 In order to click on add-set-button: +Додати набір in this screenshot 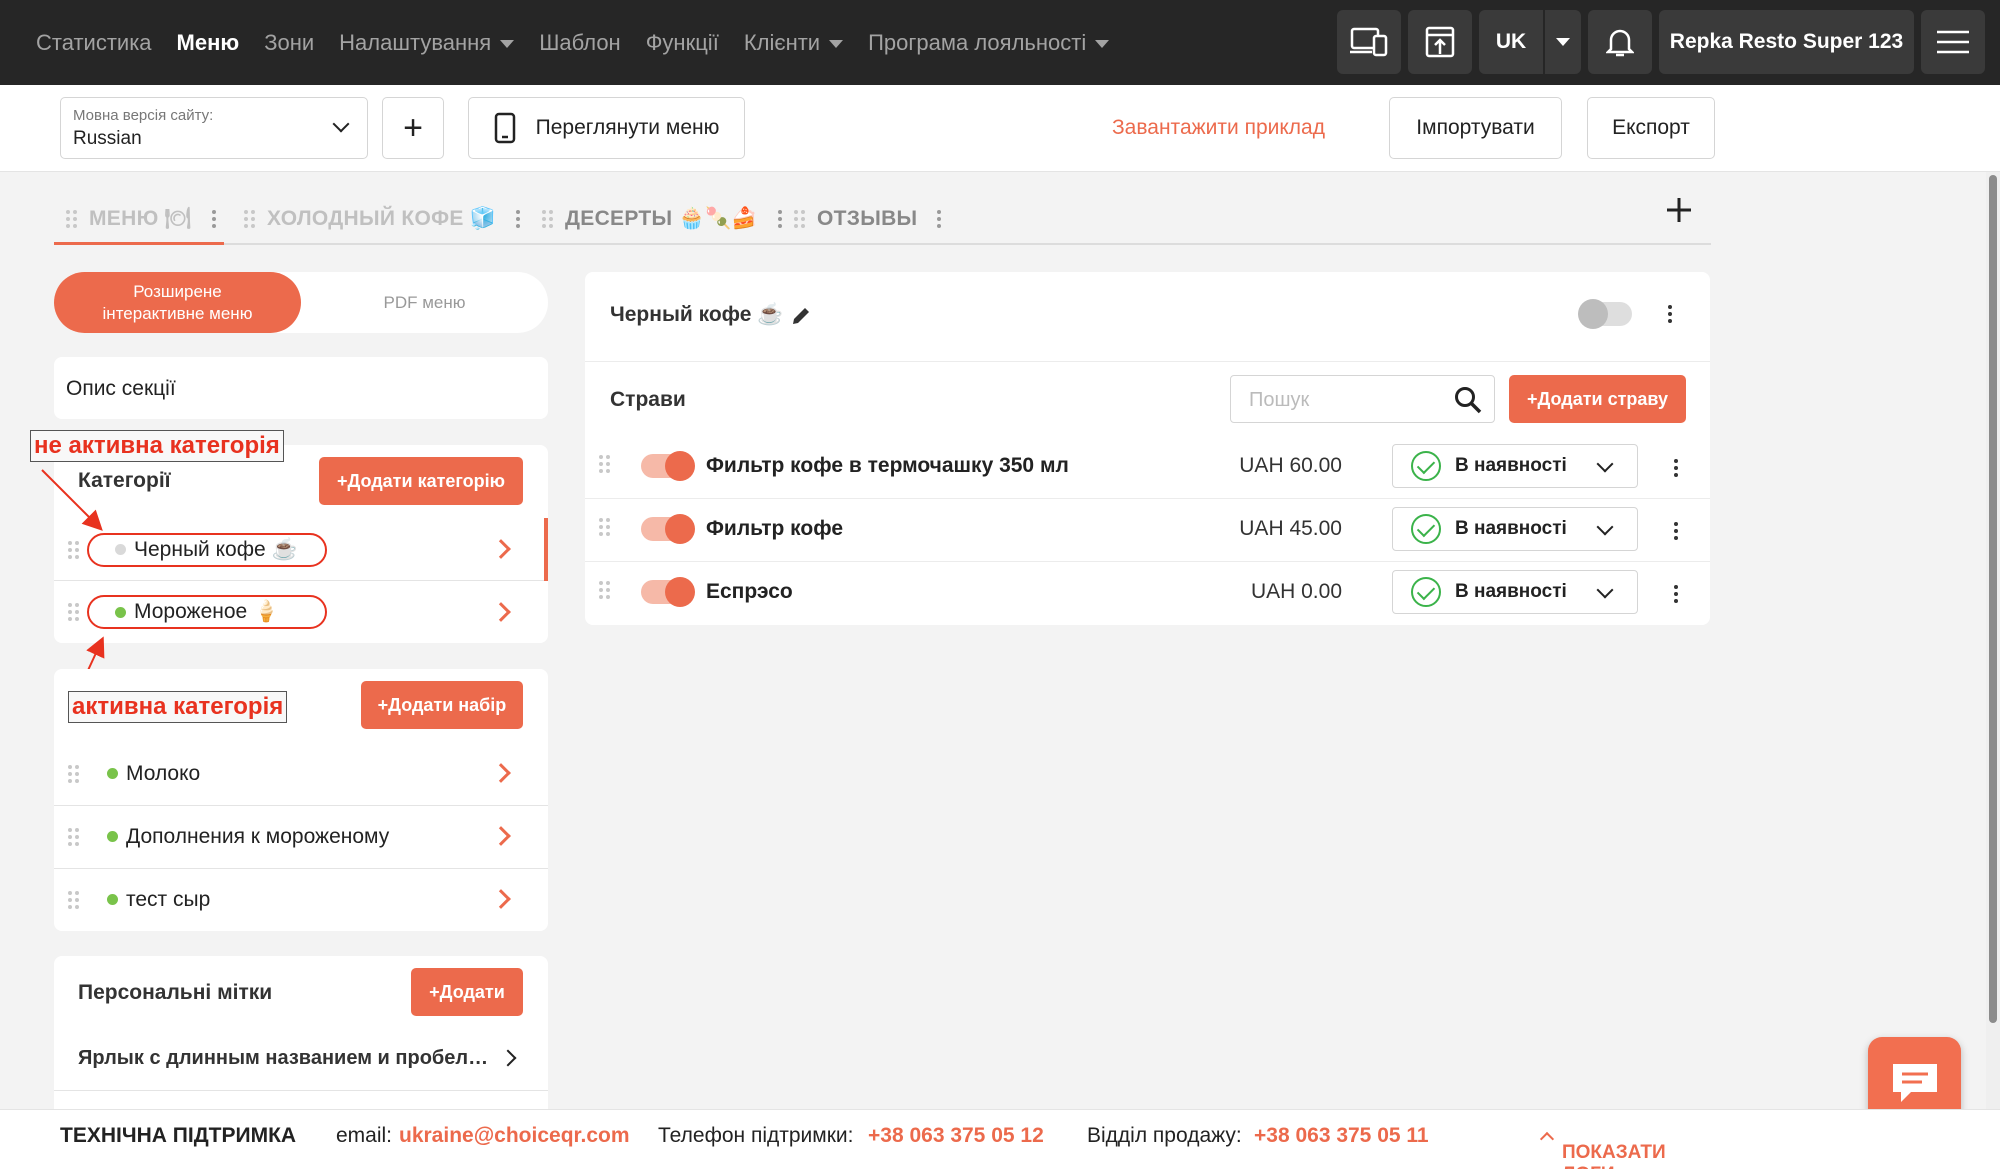, I will do `click(442, 705)`.